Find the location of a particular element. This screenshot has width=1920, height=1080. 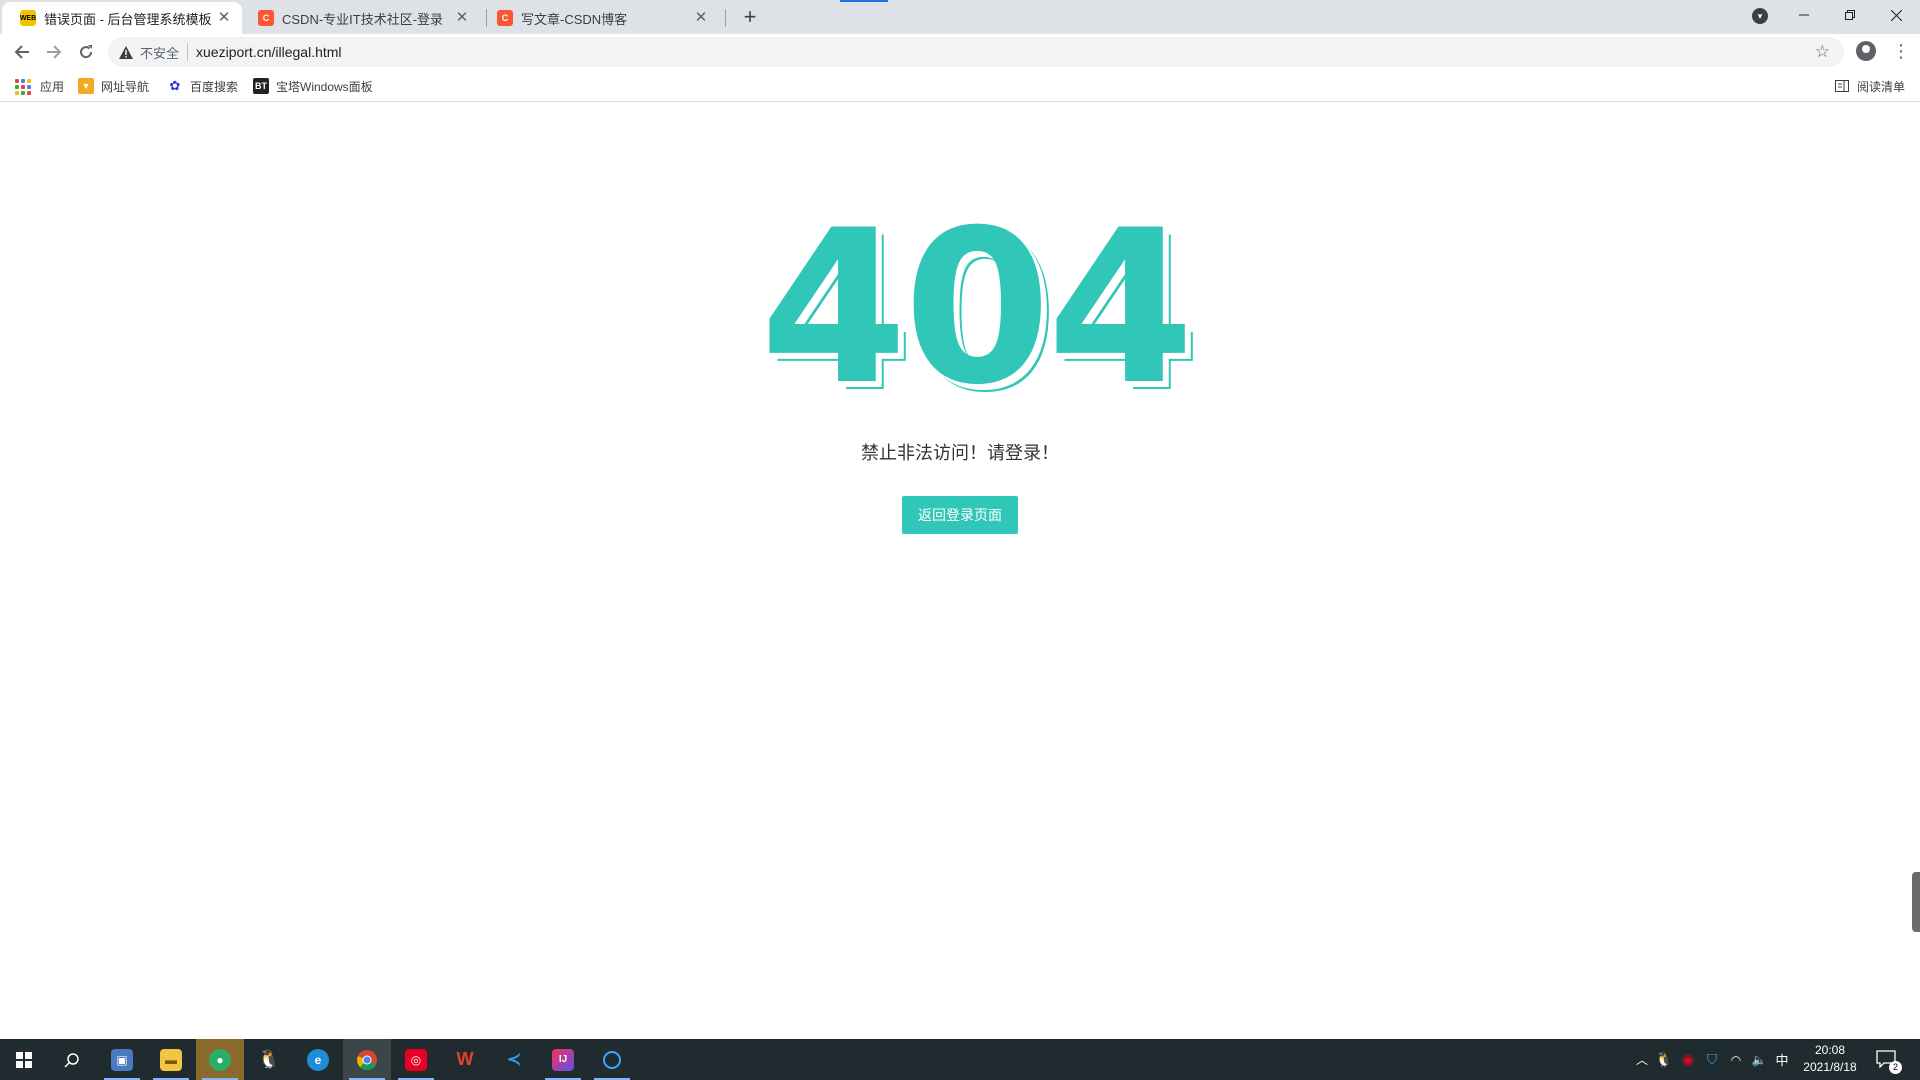

wifi-icon: ◠ is located at coordinates (1736, 1060).